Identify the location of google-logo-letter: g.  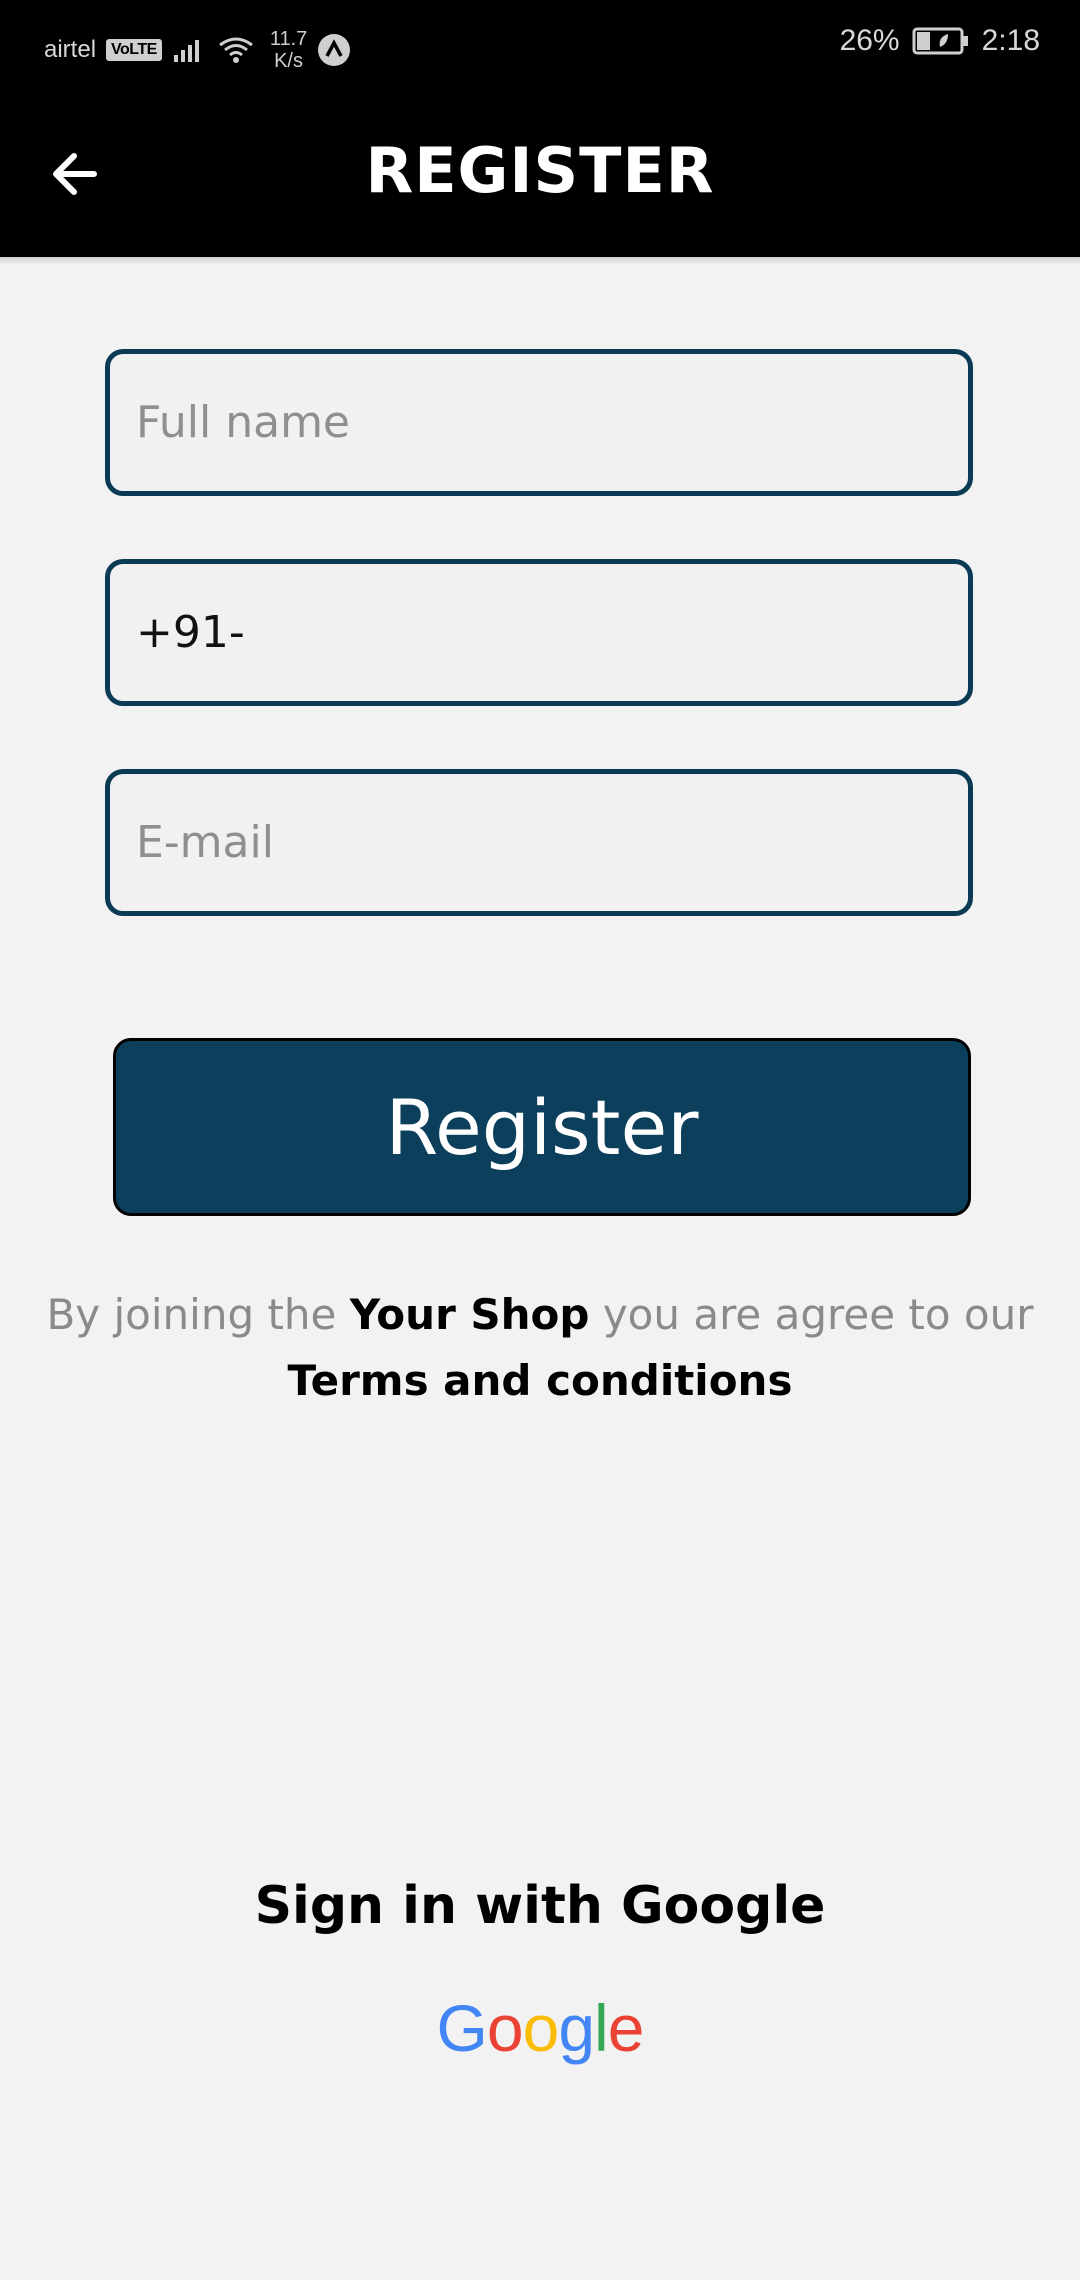
(576, 2028).